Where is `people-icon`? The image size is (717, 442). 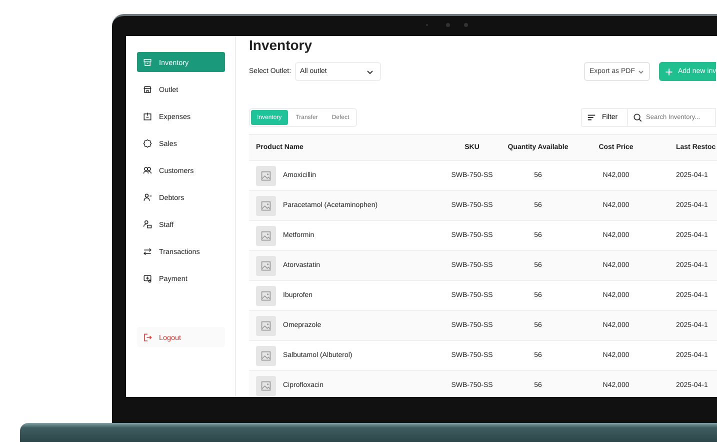
people-icon is located at coordinates (147, 170).